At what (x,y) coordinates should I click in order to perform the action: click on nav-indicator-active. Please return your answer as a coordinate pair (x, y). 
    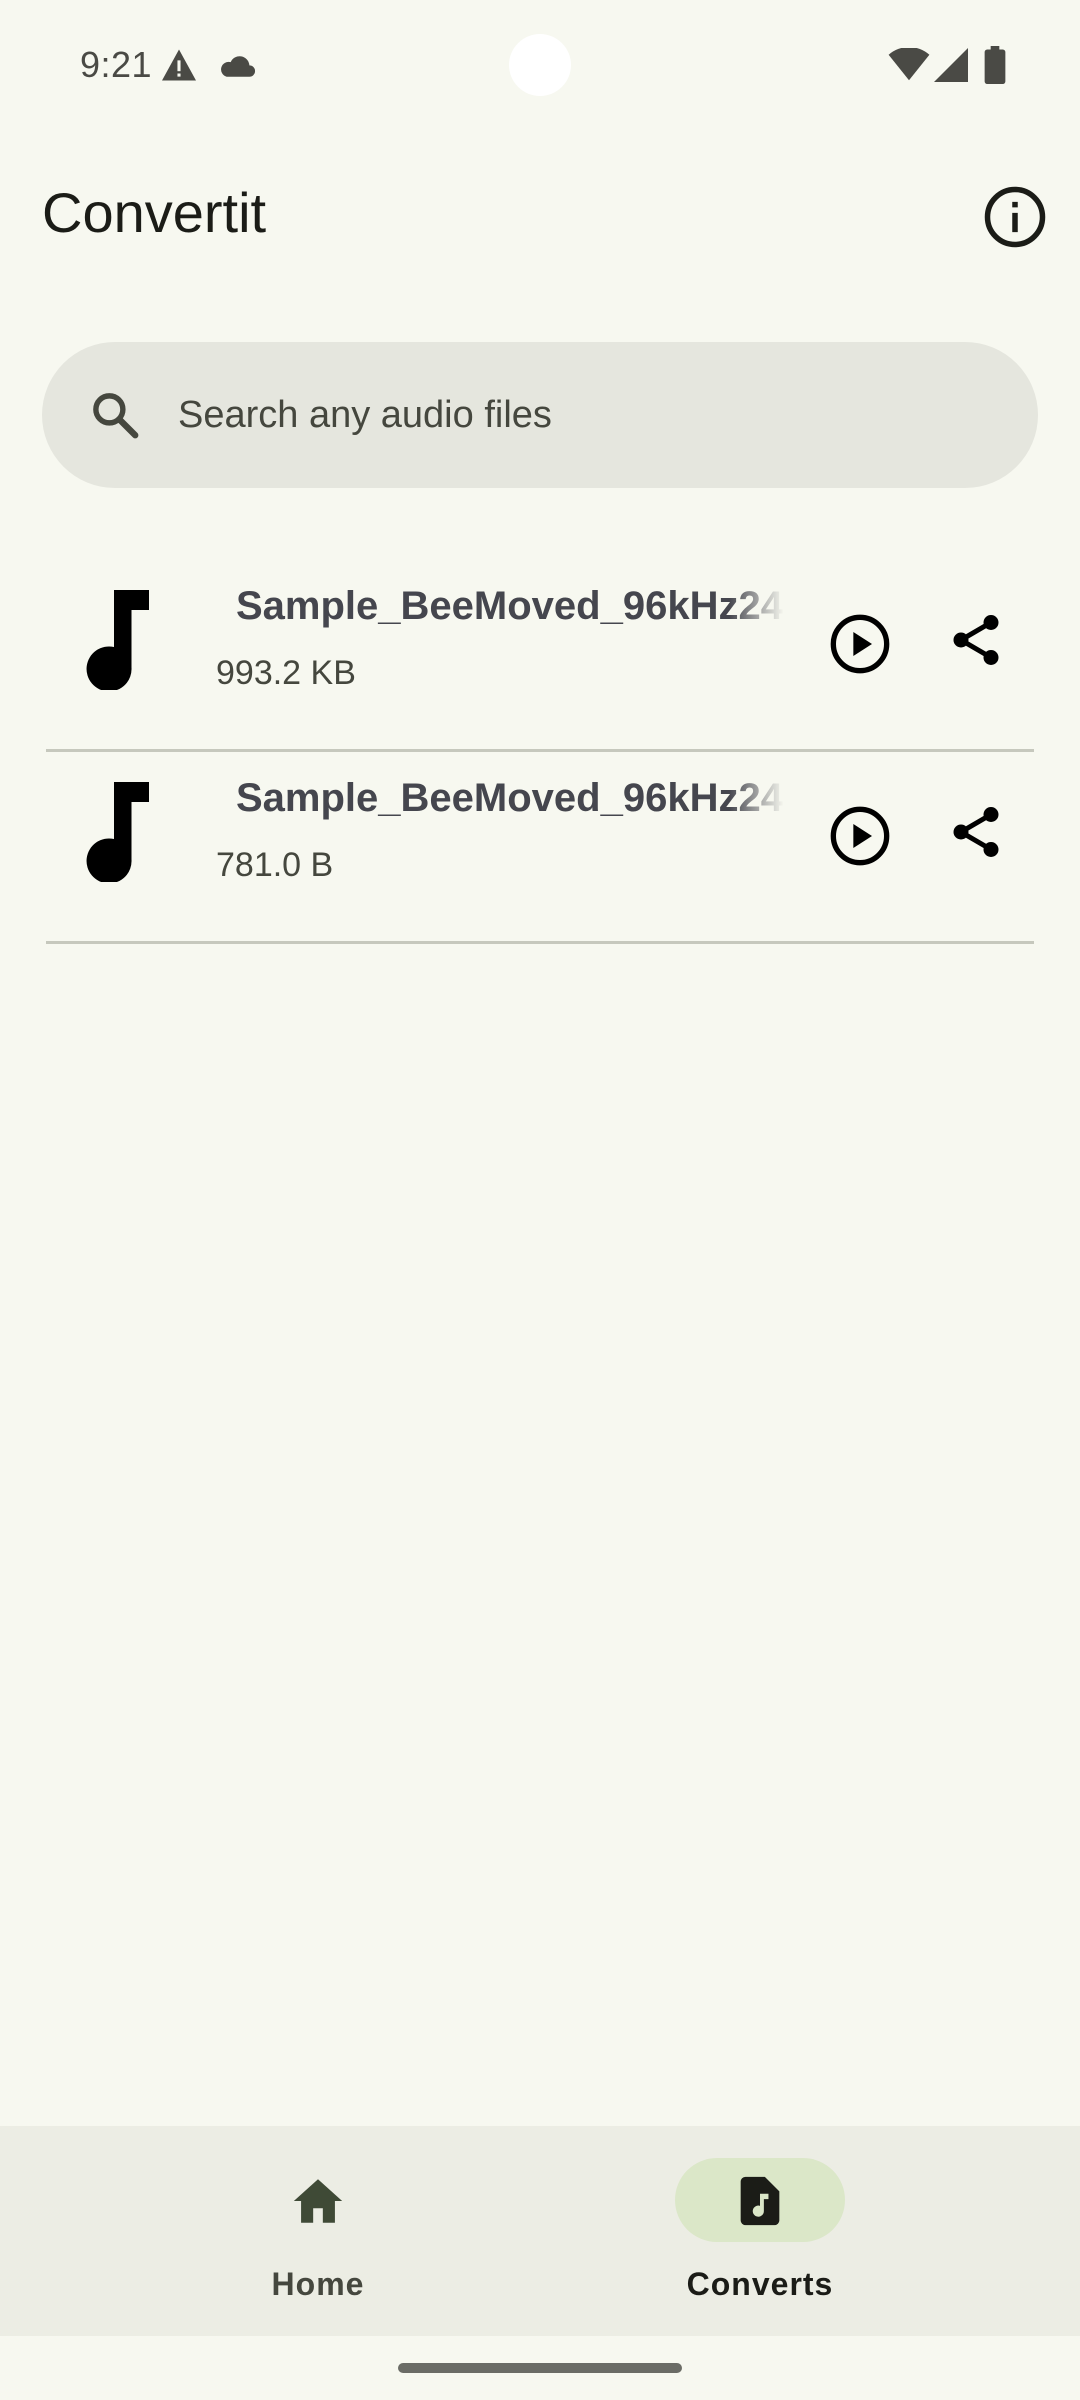
    Looking at the image, I should click on (760, 2200).